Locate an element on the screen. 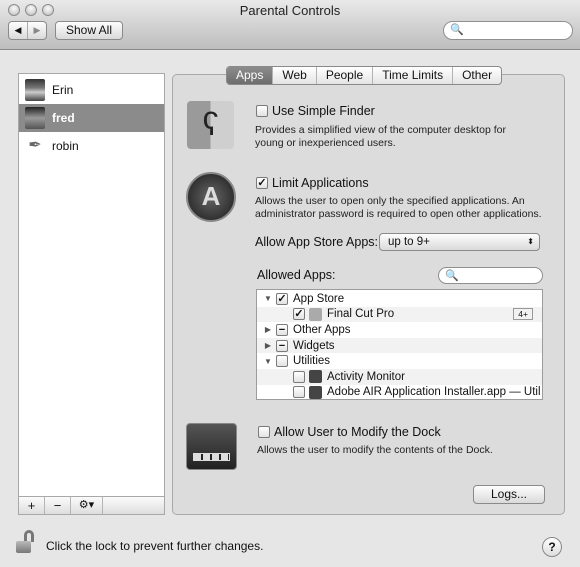 The width and height of the screenshot is (580, 567). list-item: ▶ − Widgets is located at coordinates (399, 345).